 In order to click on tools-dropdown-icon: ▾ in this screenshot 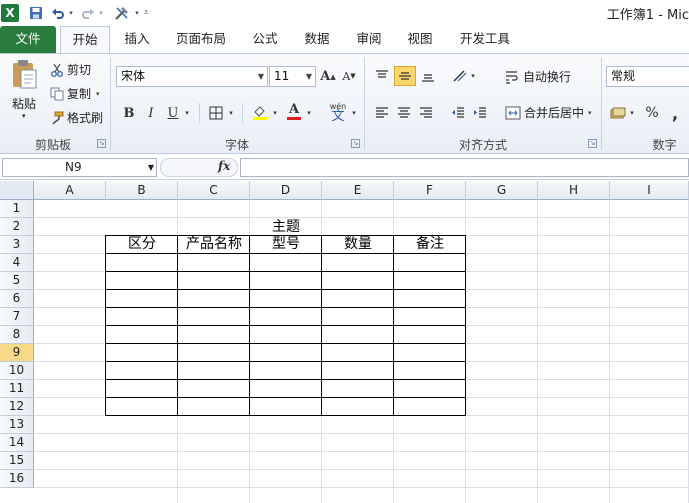, I will do `click(137, 12)`.